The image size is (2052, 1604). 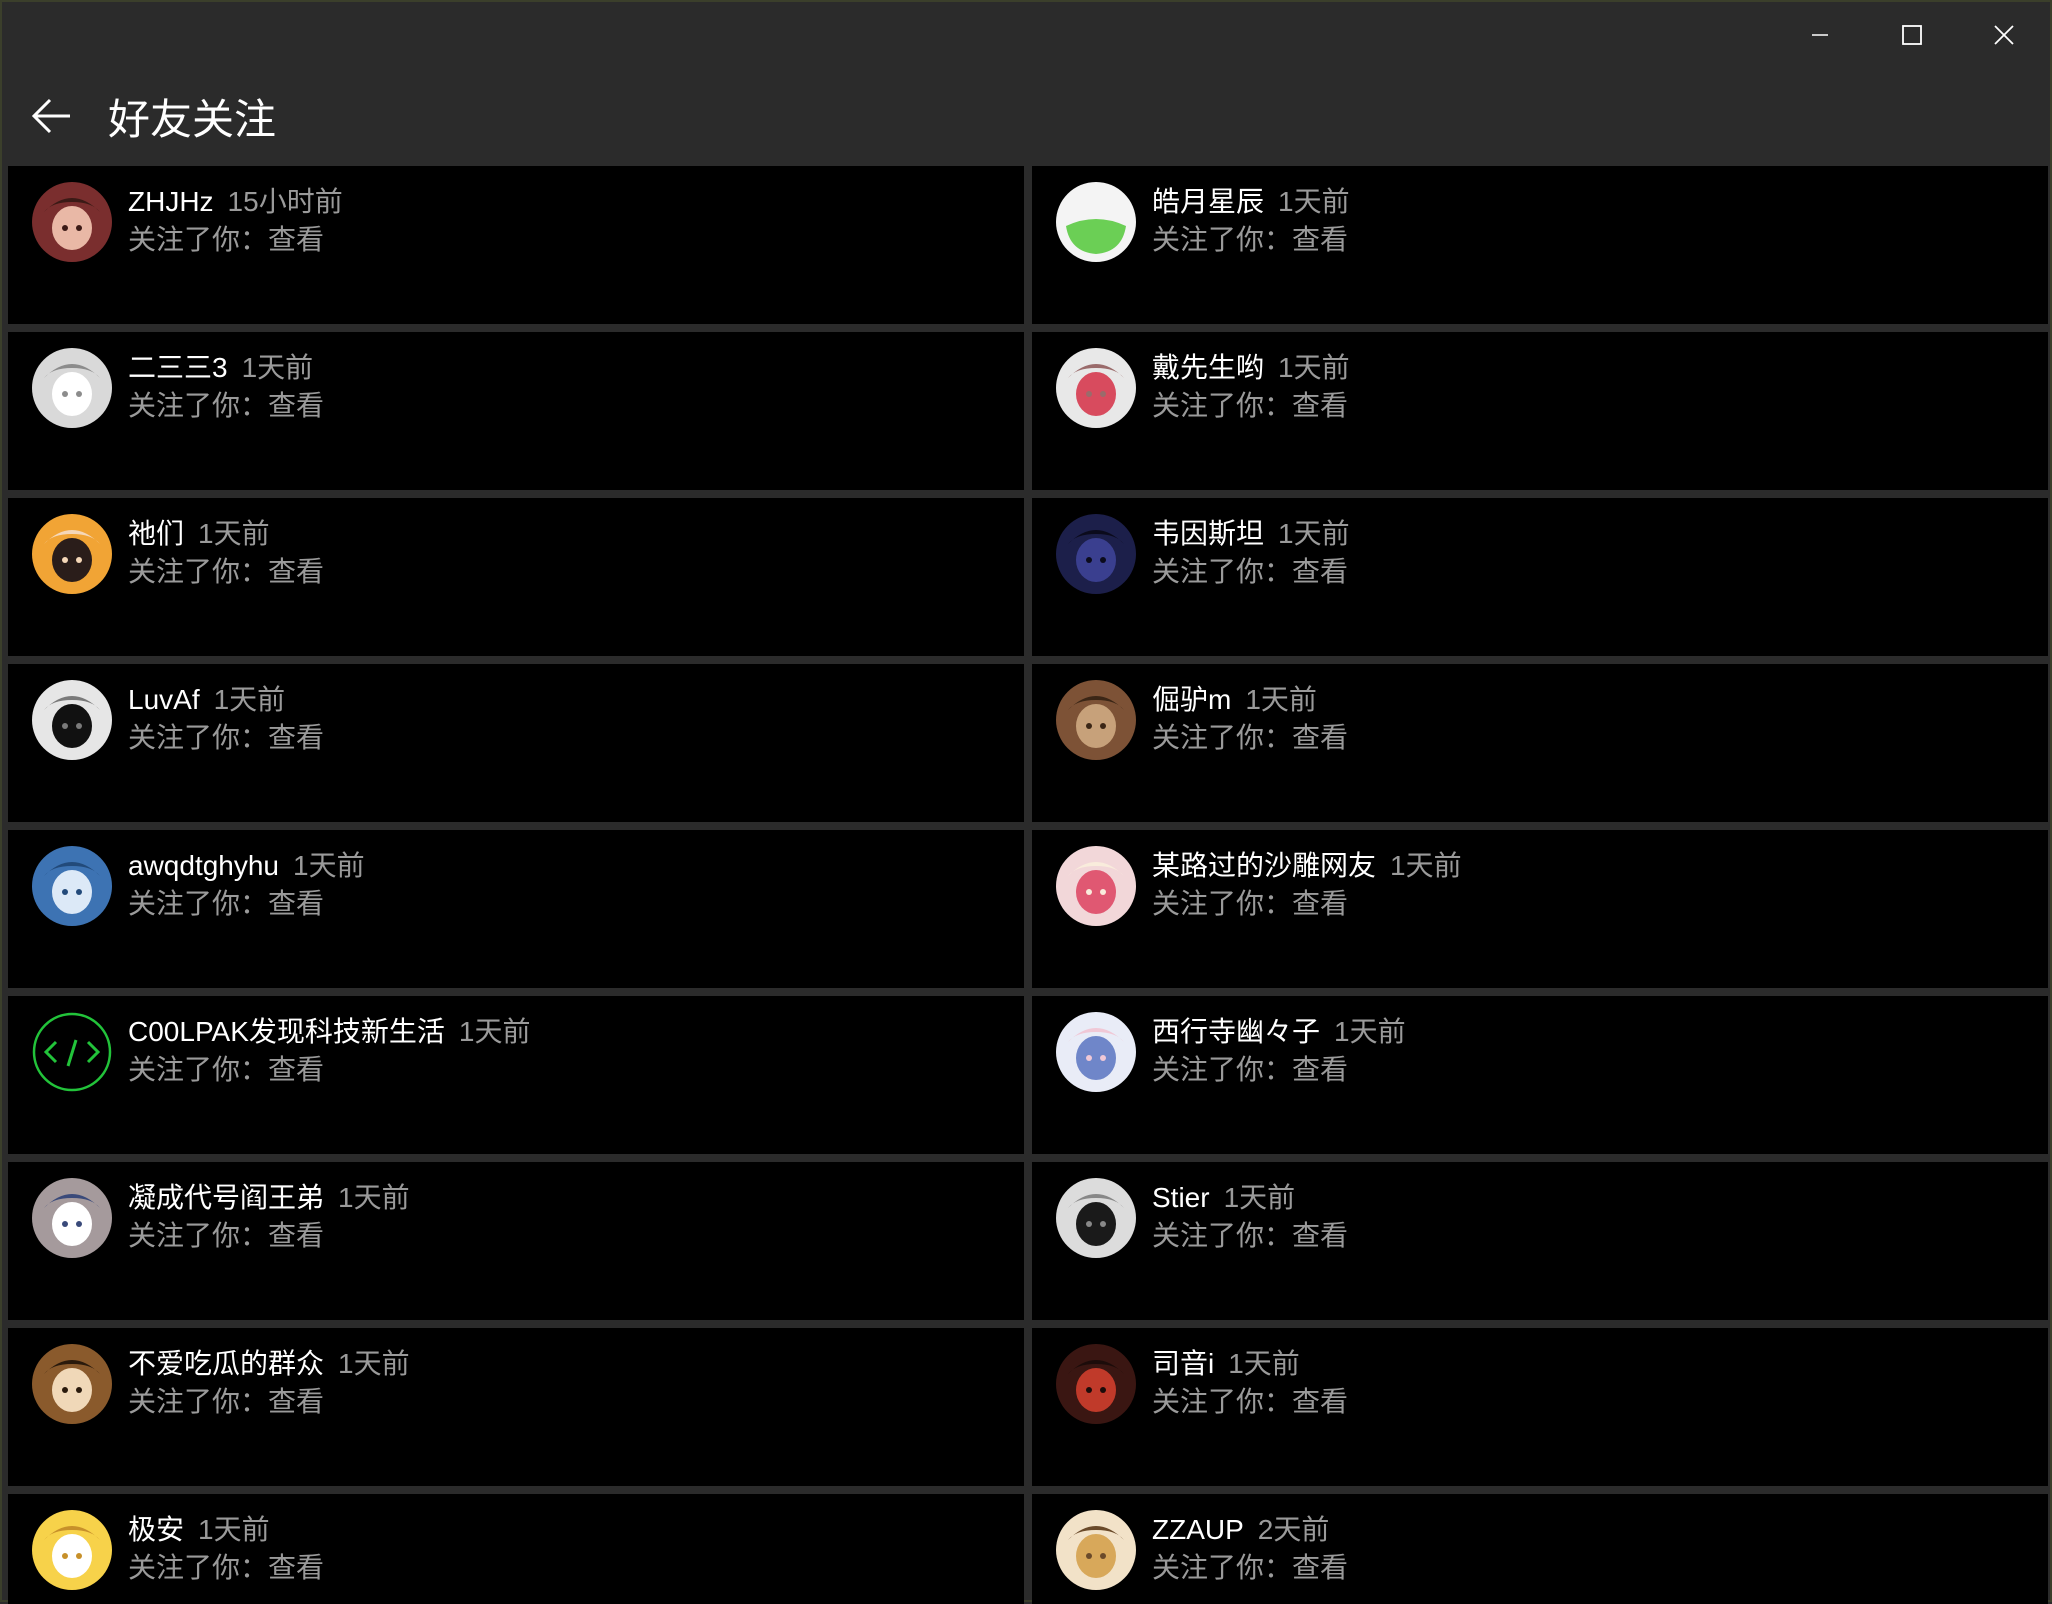 I want to click on follow-card: 韦因斯坦 1天前关注了你：查看, so click(x=1540, y=577).